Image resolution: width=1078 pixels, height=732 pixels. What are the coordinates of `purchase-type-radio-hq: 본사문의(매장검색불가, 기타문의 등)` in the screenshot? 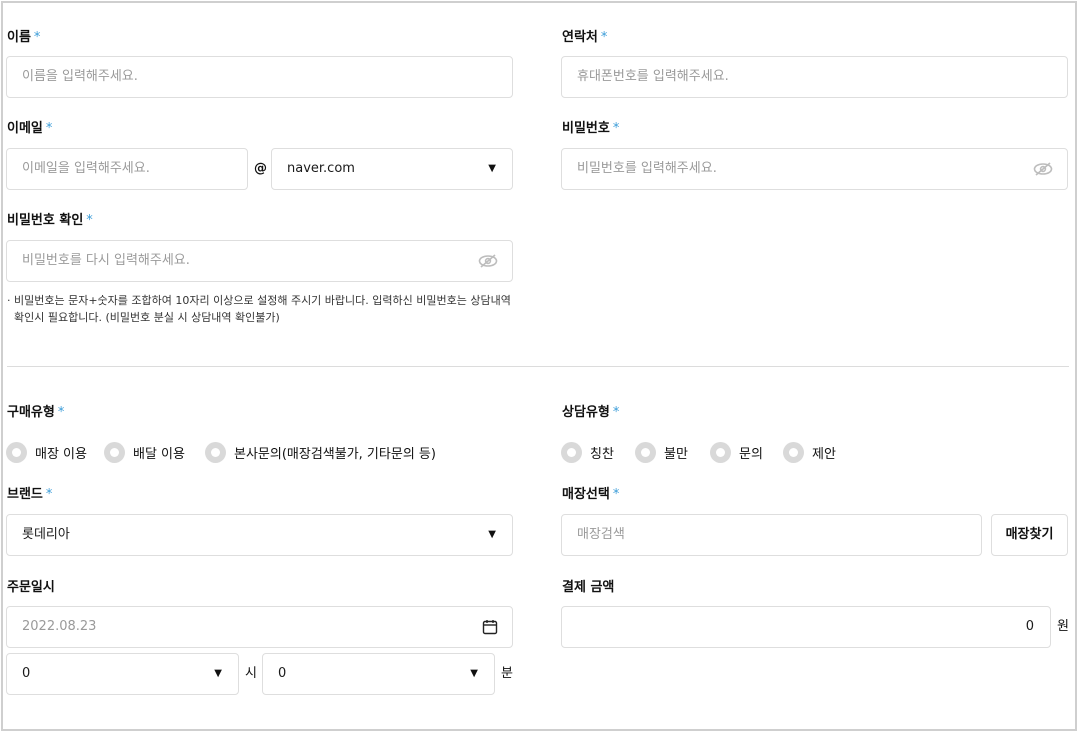 It's located at (320, 452).